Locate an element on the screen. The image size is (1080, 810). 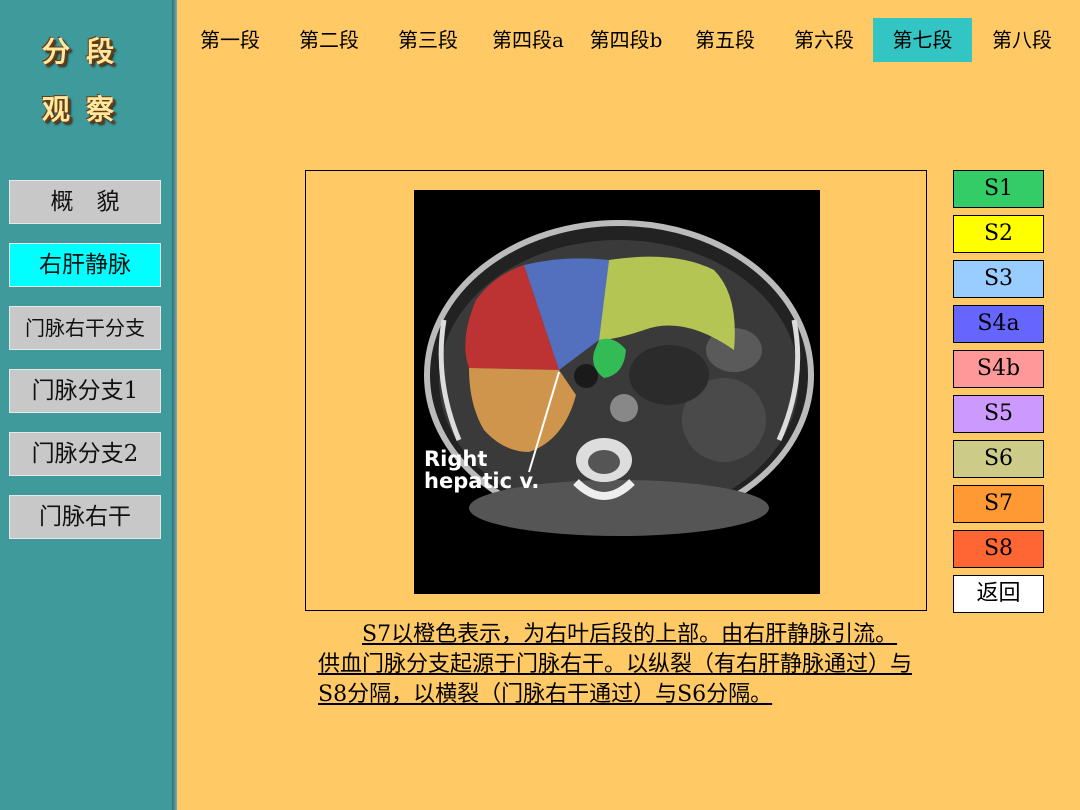
tab-segment-2: 第二段 is located at coordinates (329, 40).